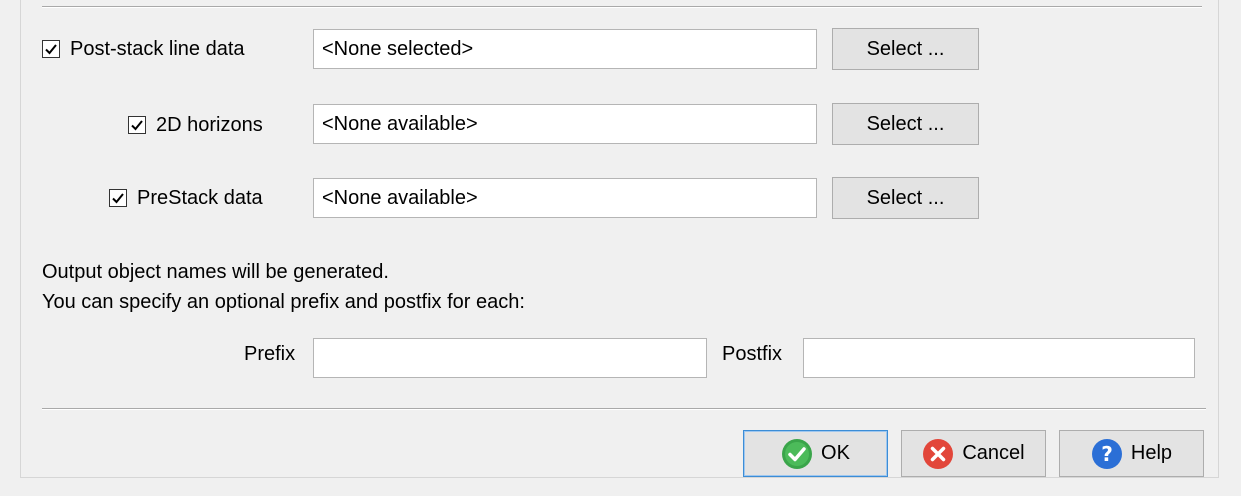  I want to click on ok-label: OK, so click(835, 453).